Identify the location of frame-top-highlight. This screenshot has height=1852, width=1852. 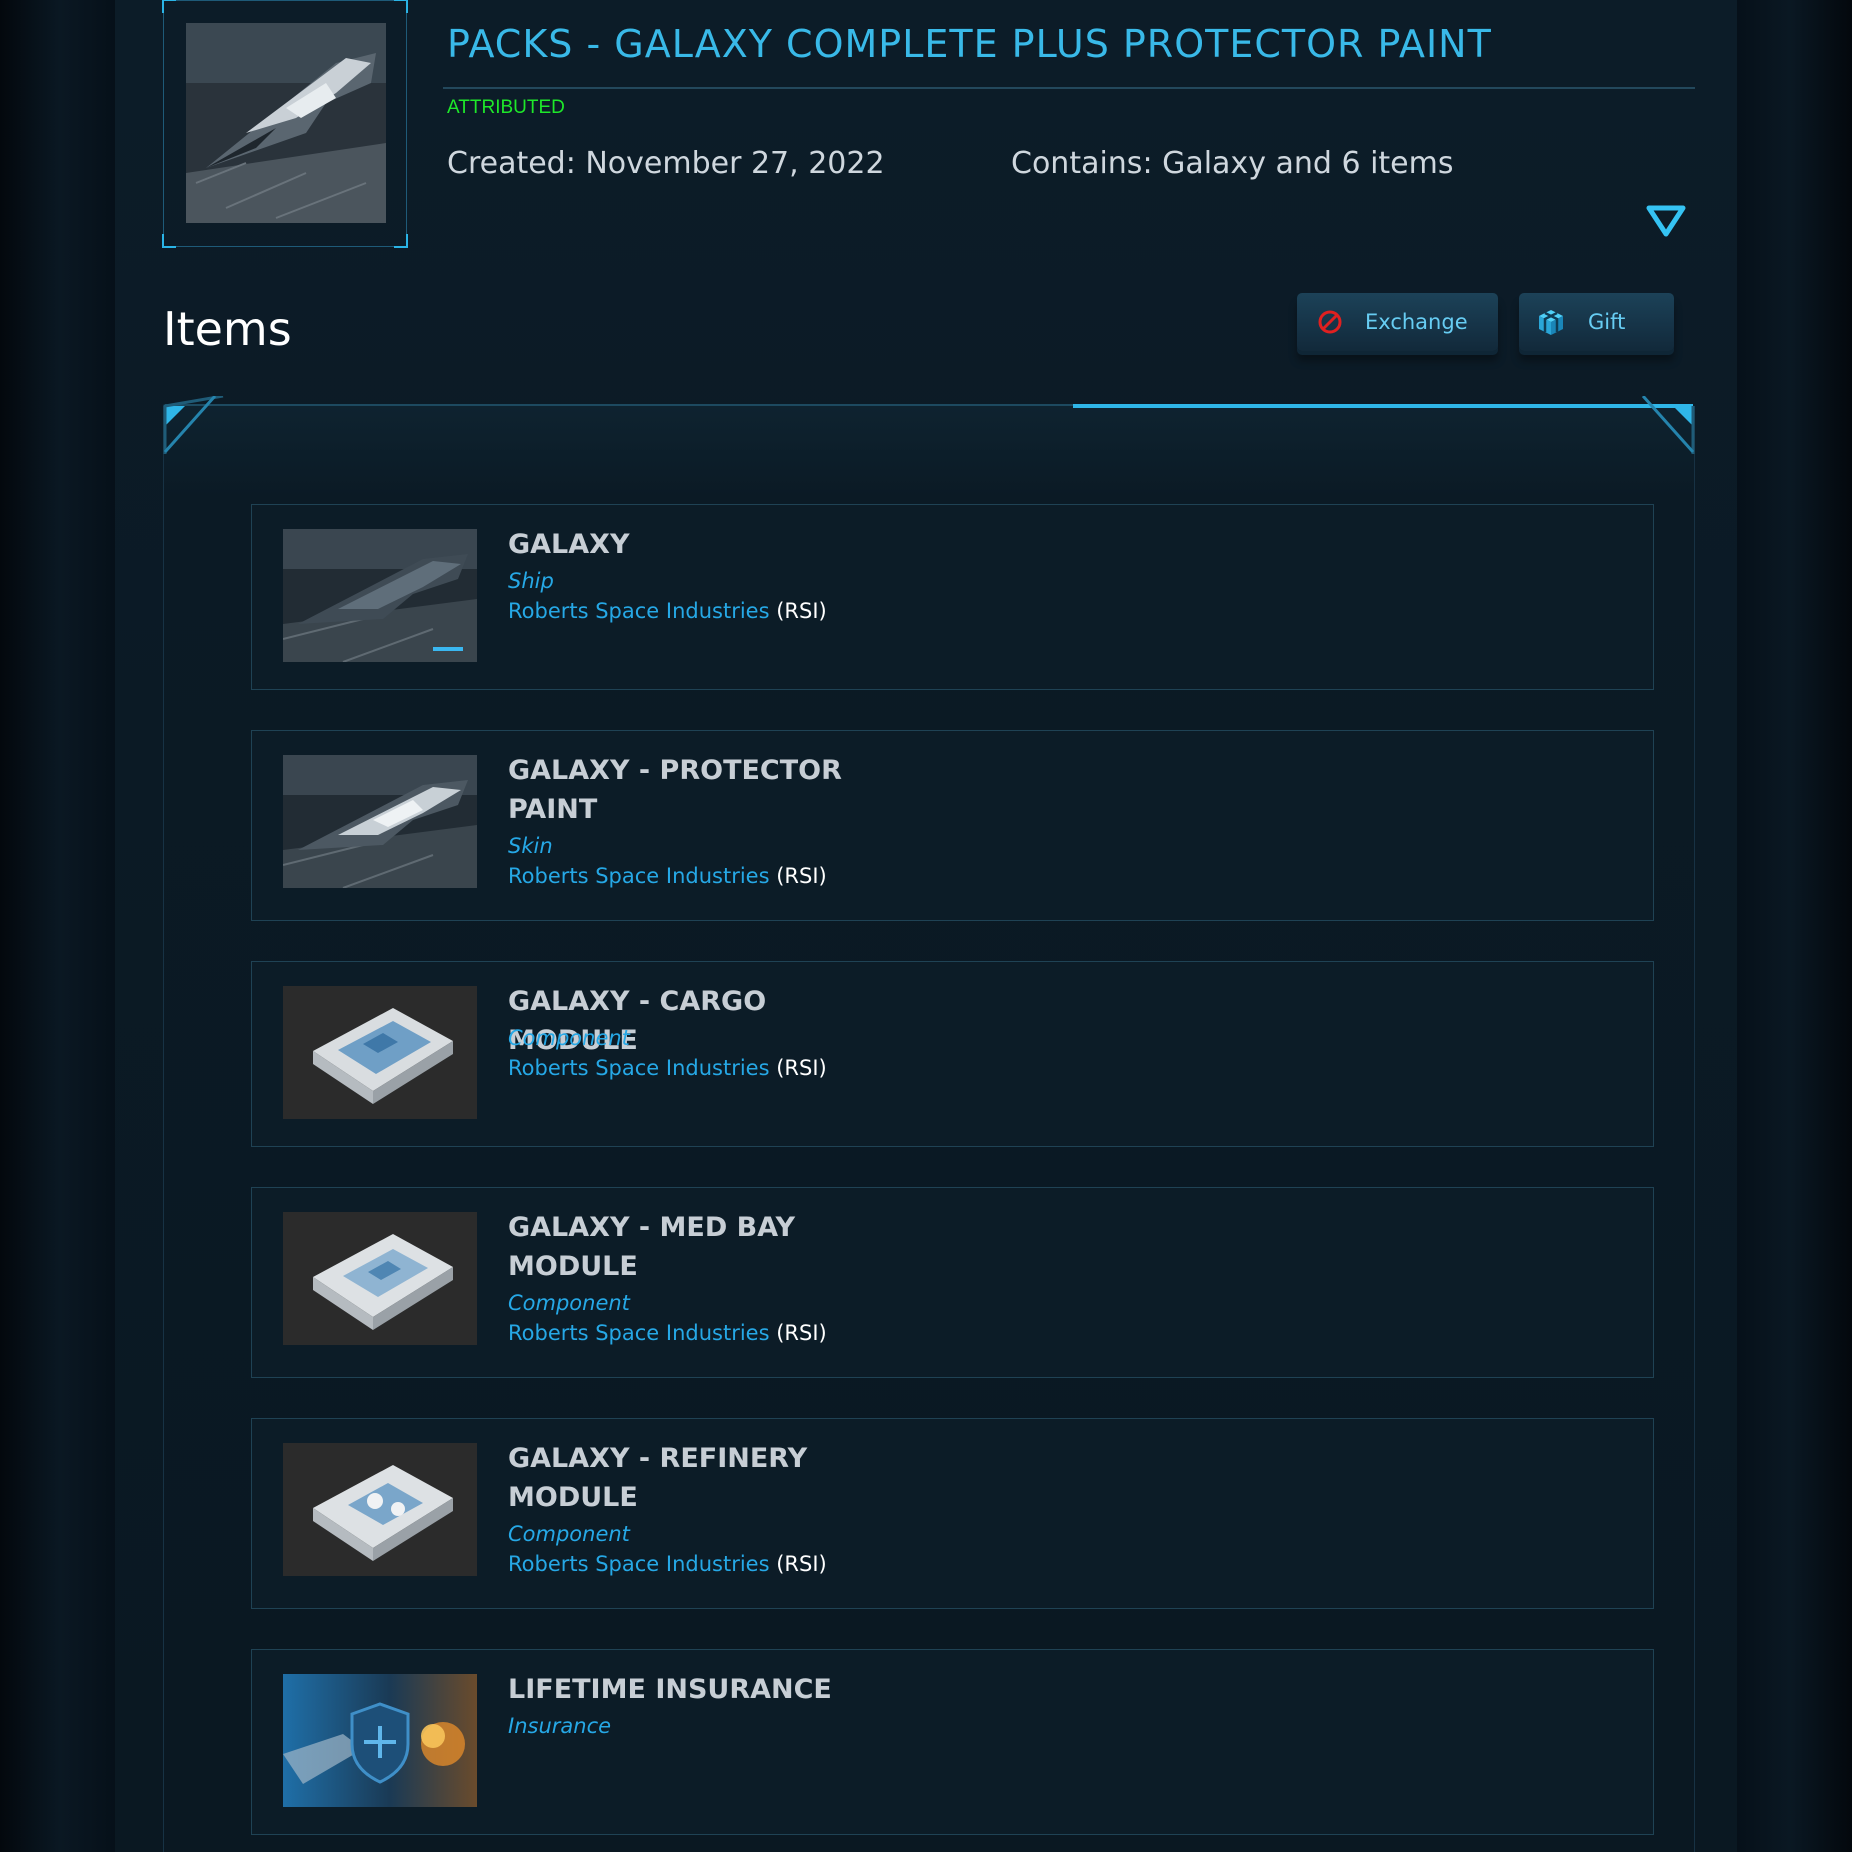
(1383, 406).